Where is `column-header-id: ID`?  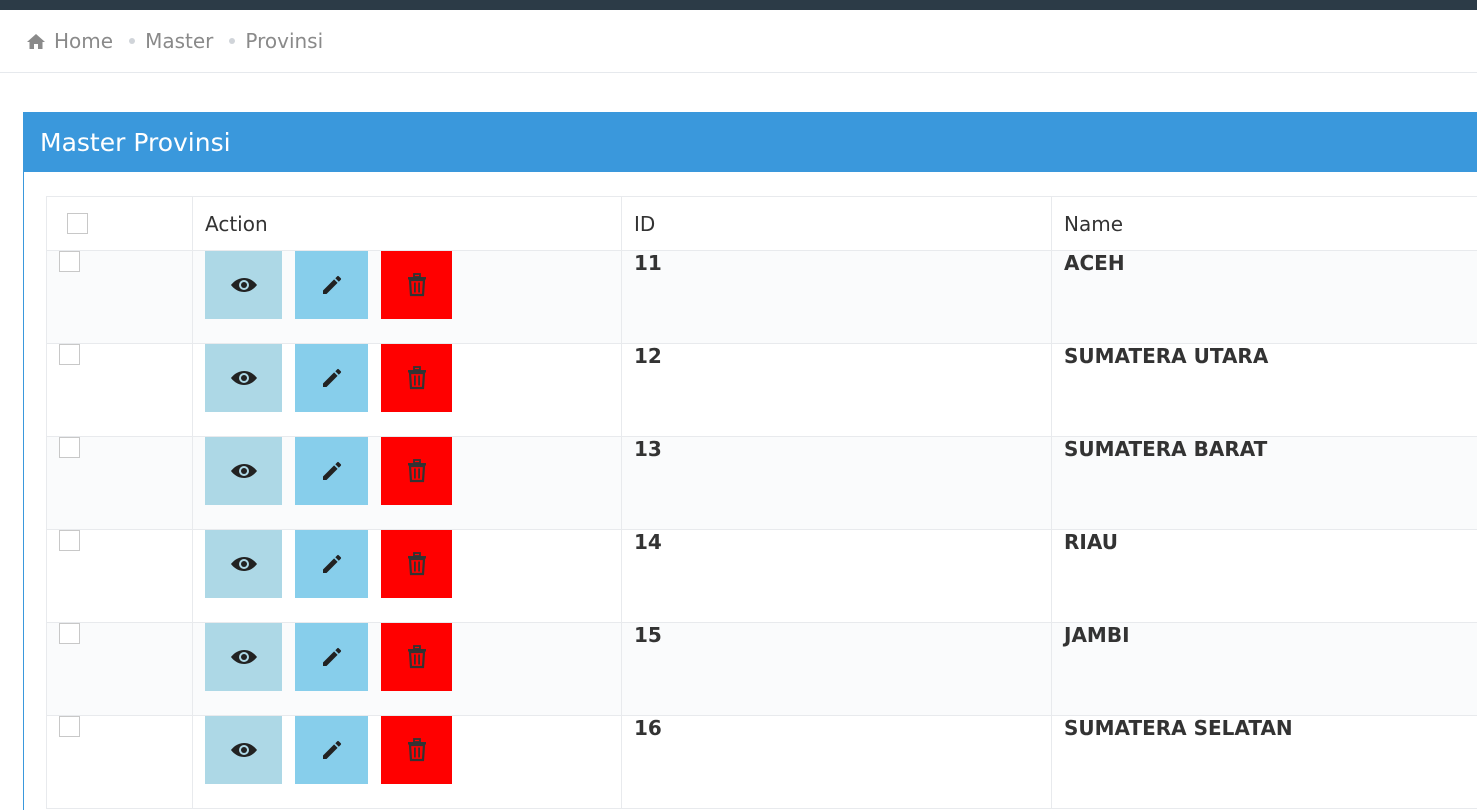
column-header-id: ID is located at coordinates (836, 223).